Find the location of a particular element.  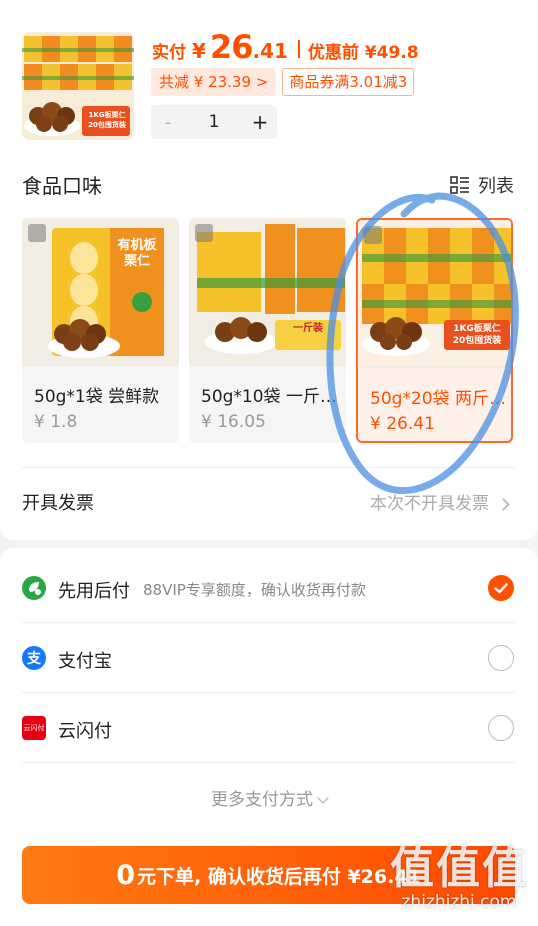

price-row: 实付 ¥ 26 .41 优惠前 ¥49.8 is located at coordinates (285, 47).